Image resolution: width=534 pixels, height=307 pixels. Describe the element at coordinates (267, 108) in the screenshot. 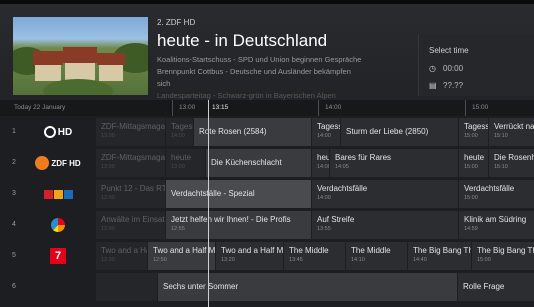

I see `timeline-bar: Today 22 January 13:00 13:15 14:00 15:00` at that location.